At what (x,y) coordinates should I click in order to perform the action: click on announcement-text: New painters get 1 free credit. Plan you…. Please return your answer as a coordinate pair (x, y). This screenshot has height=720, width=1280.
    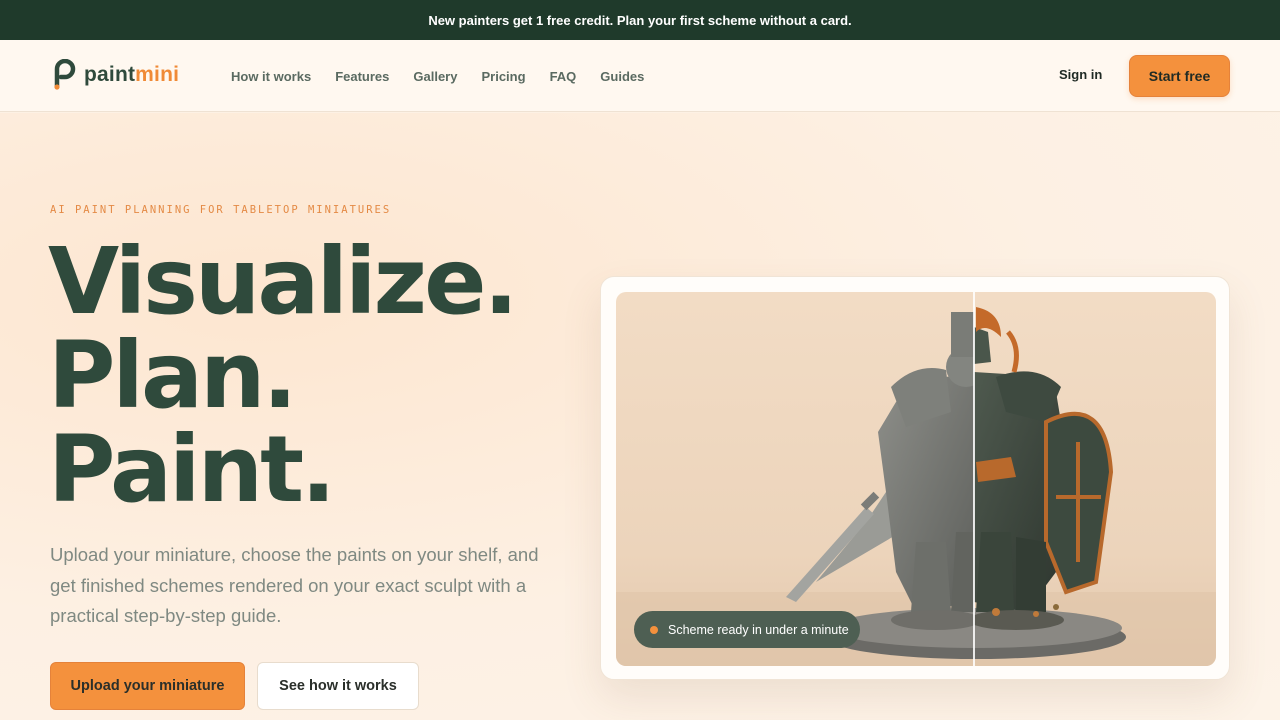
    Looking at the image, I should click on (640, 20).